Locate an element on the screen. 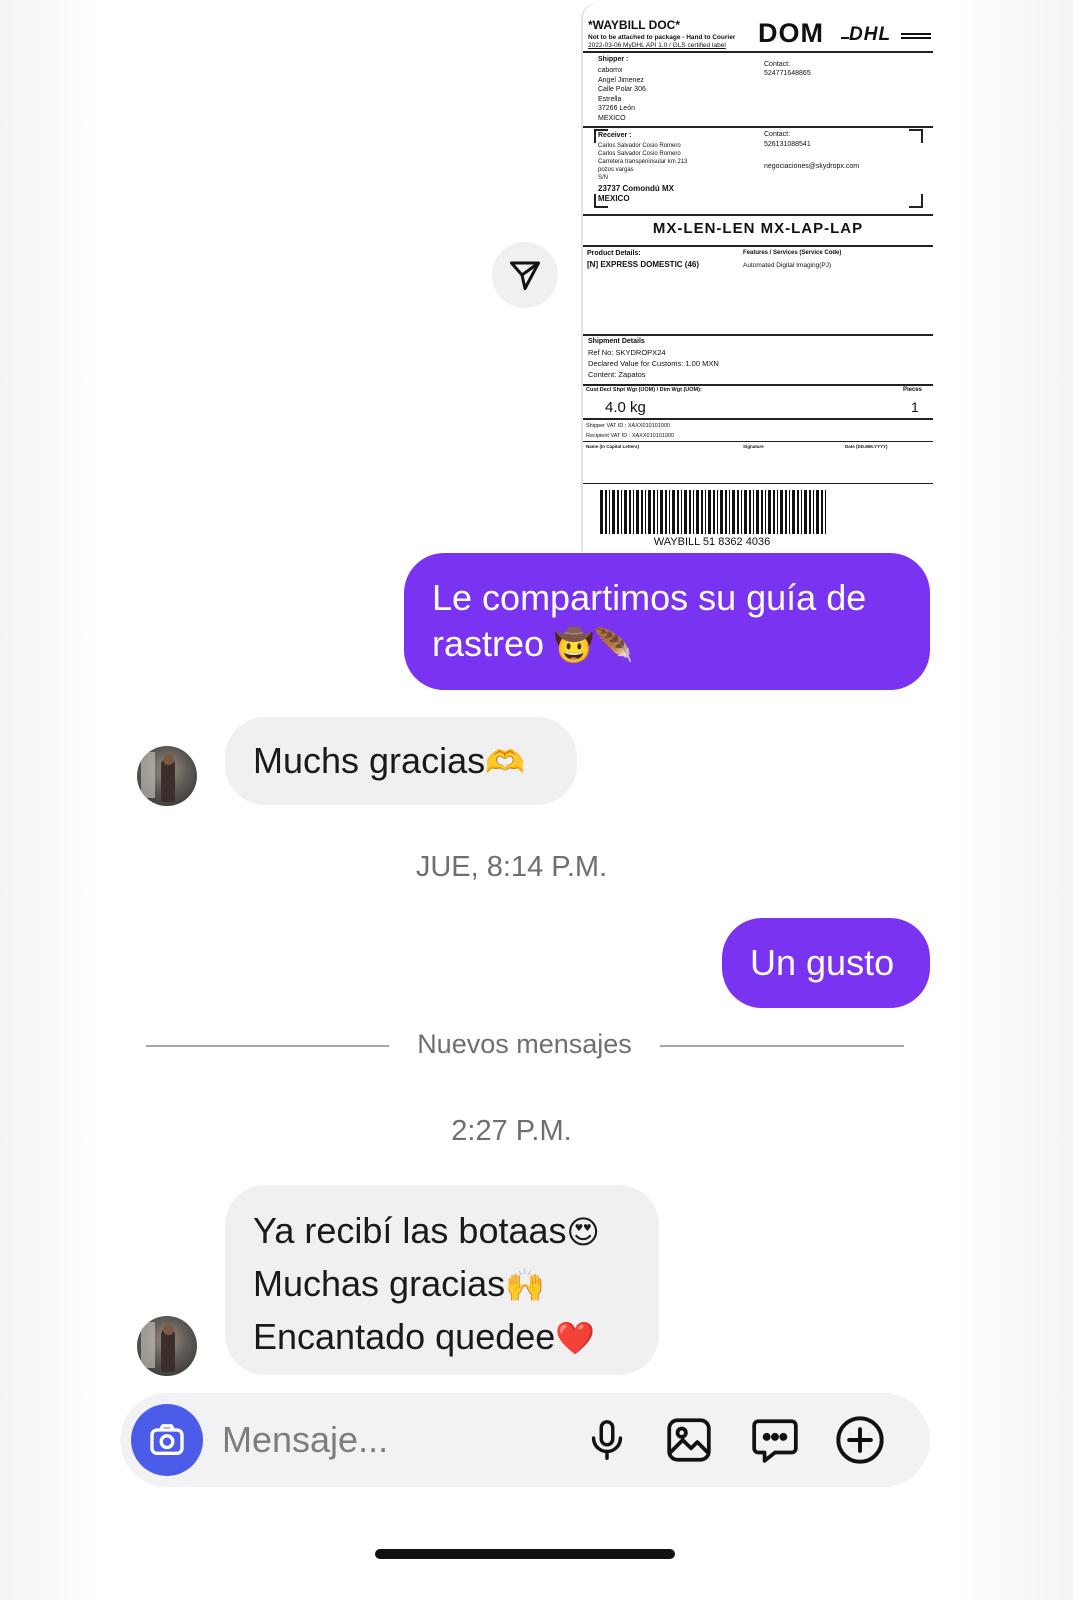  send-icon is located at coordinates (525, 275).